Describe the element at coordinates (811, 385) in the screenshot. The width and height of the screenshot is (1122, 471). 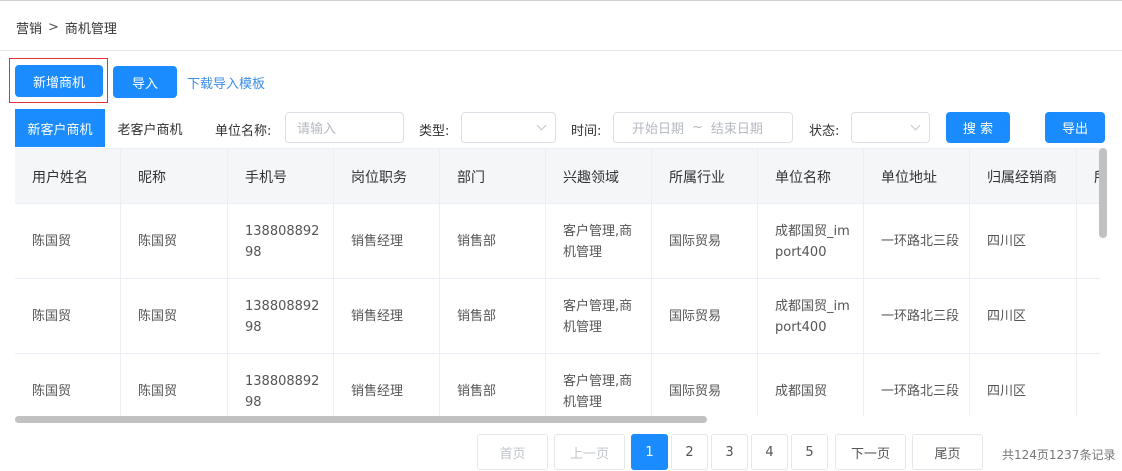
I see `table-cell: 成都国贸` at that location.